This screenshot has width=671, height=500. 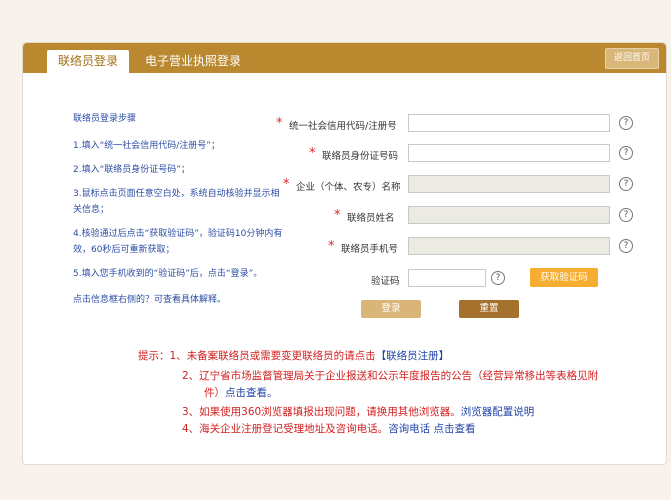 I want to click on steps-note: 点击信息框右侧的？可查看具体解释。, so click(x=150, y=300).